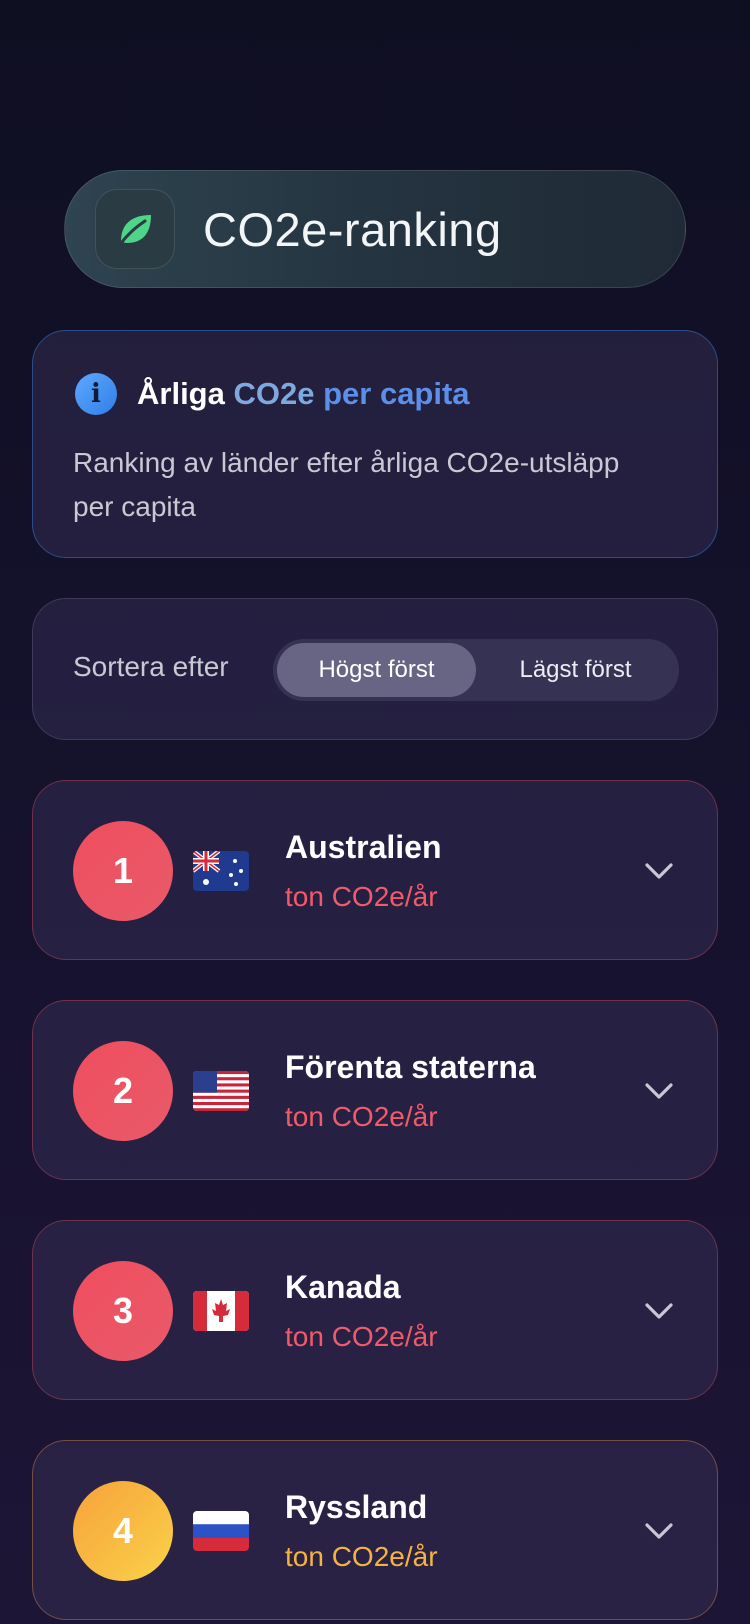  What do you see at coordinates (375, 870) in the screenshot?
I see `ranking-card: 1 Australien ton CO2e/år` at bounding box center [375, 870].